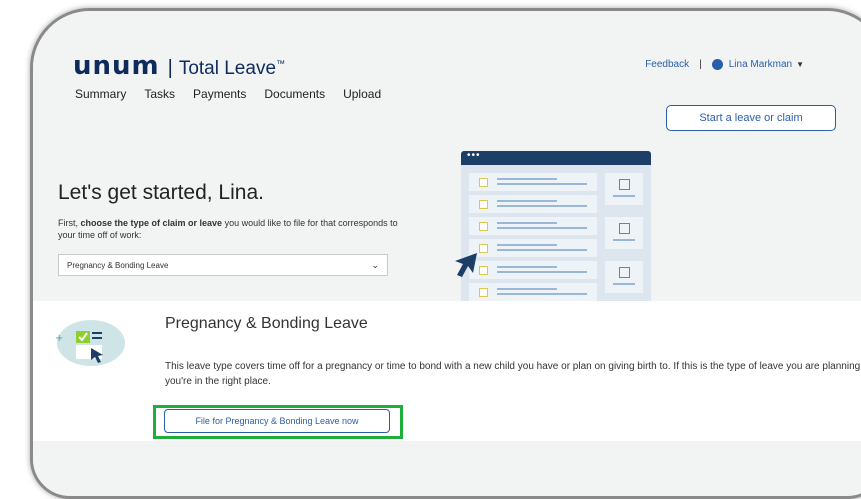 The width and height of the screenshot is (861, 499). What do you see at coordinates (227, 68) in the screenshot?
I see `product-name-text: Total Leave` at bounding box center [227, 68].